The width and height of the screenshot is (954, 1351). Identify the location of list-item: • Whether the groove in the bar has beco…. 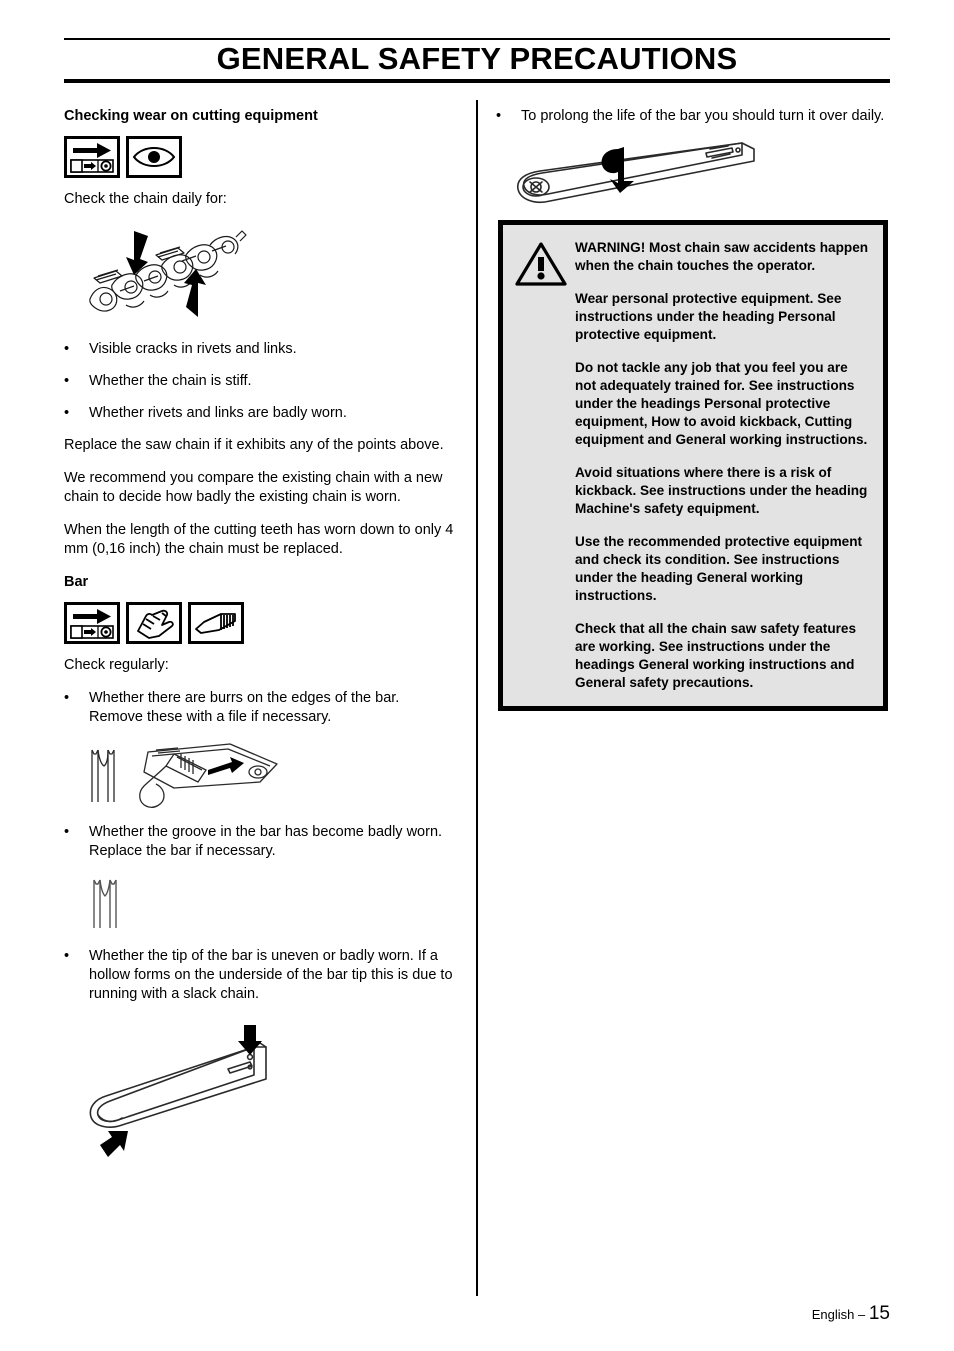
(259, 842).